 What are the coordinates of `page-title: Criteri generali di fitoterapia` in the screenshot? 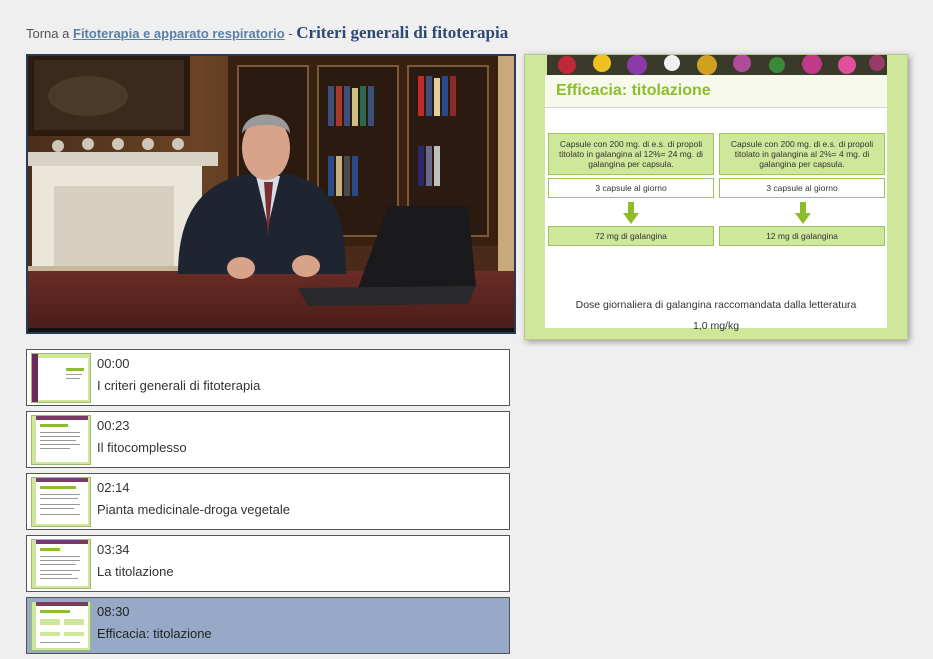 It's located at (402, 32).